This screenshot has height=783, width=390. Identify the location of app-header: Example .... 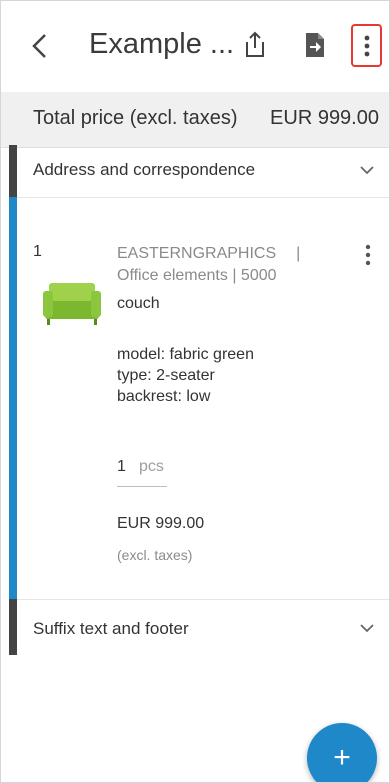
(195, 47).